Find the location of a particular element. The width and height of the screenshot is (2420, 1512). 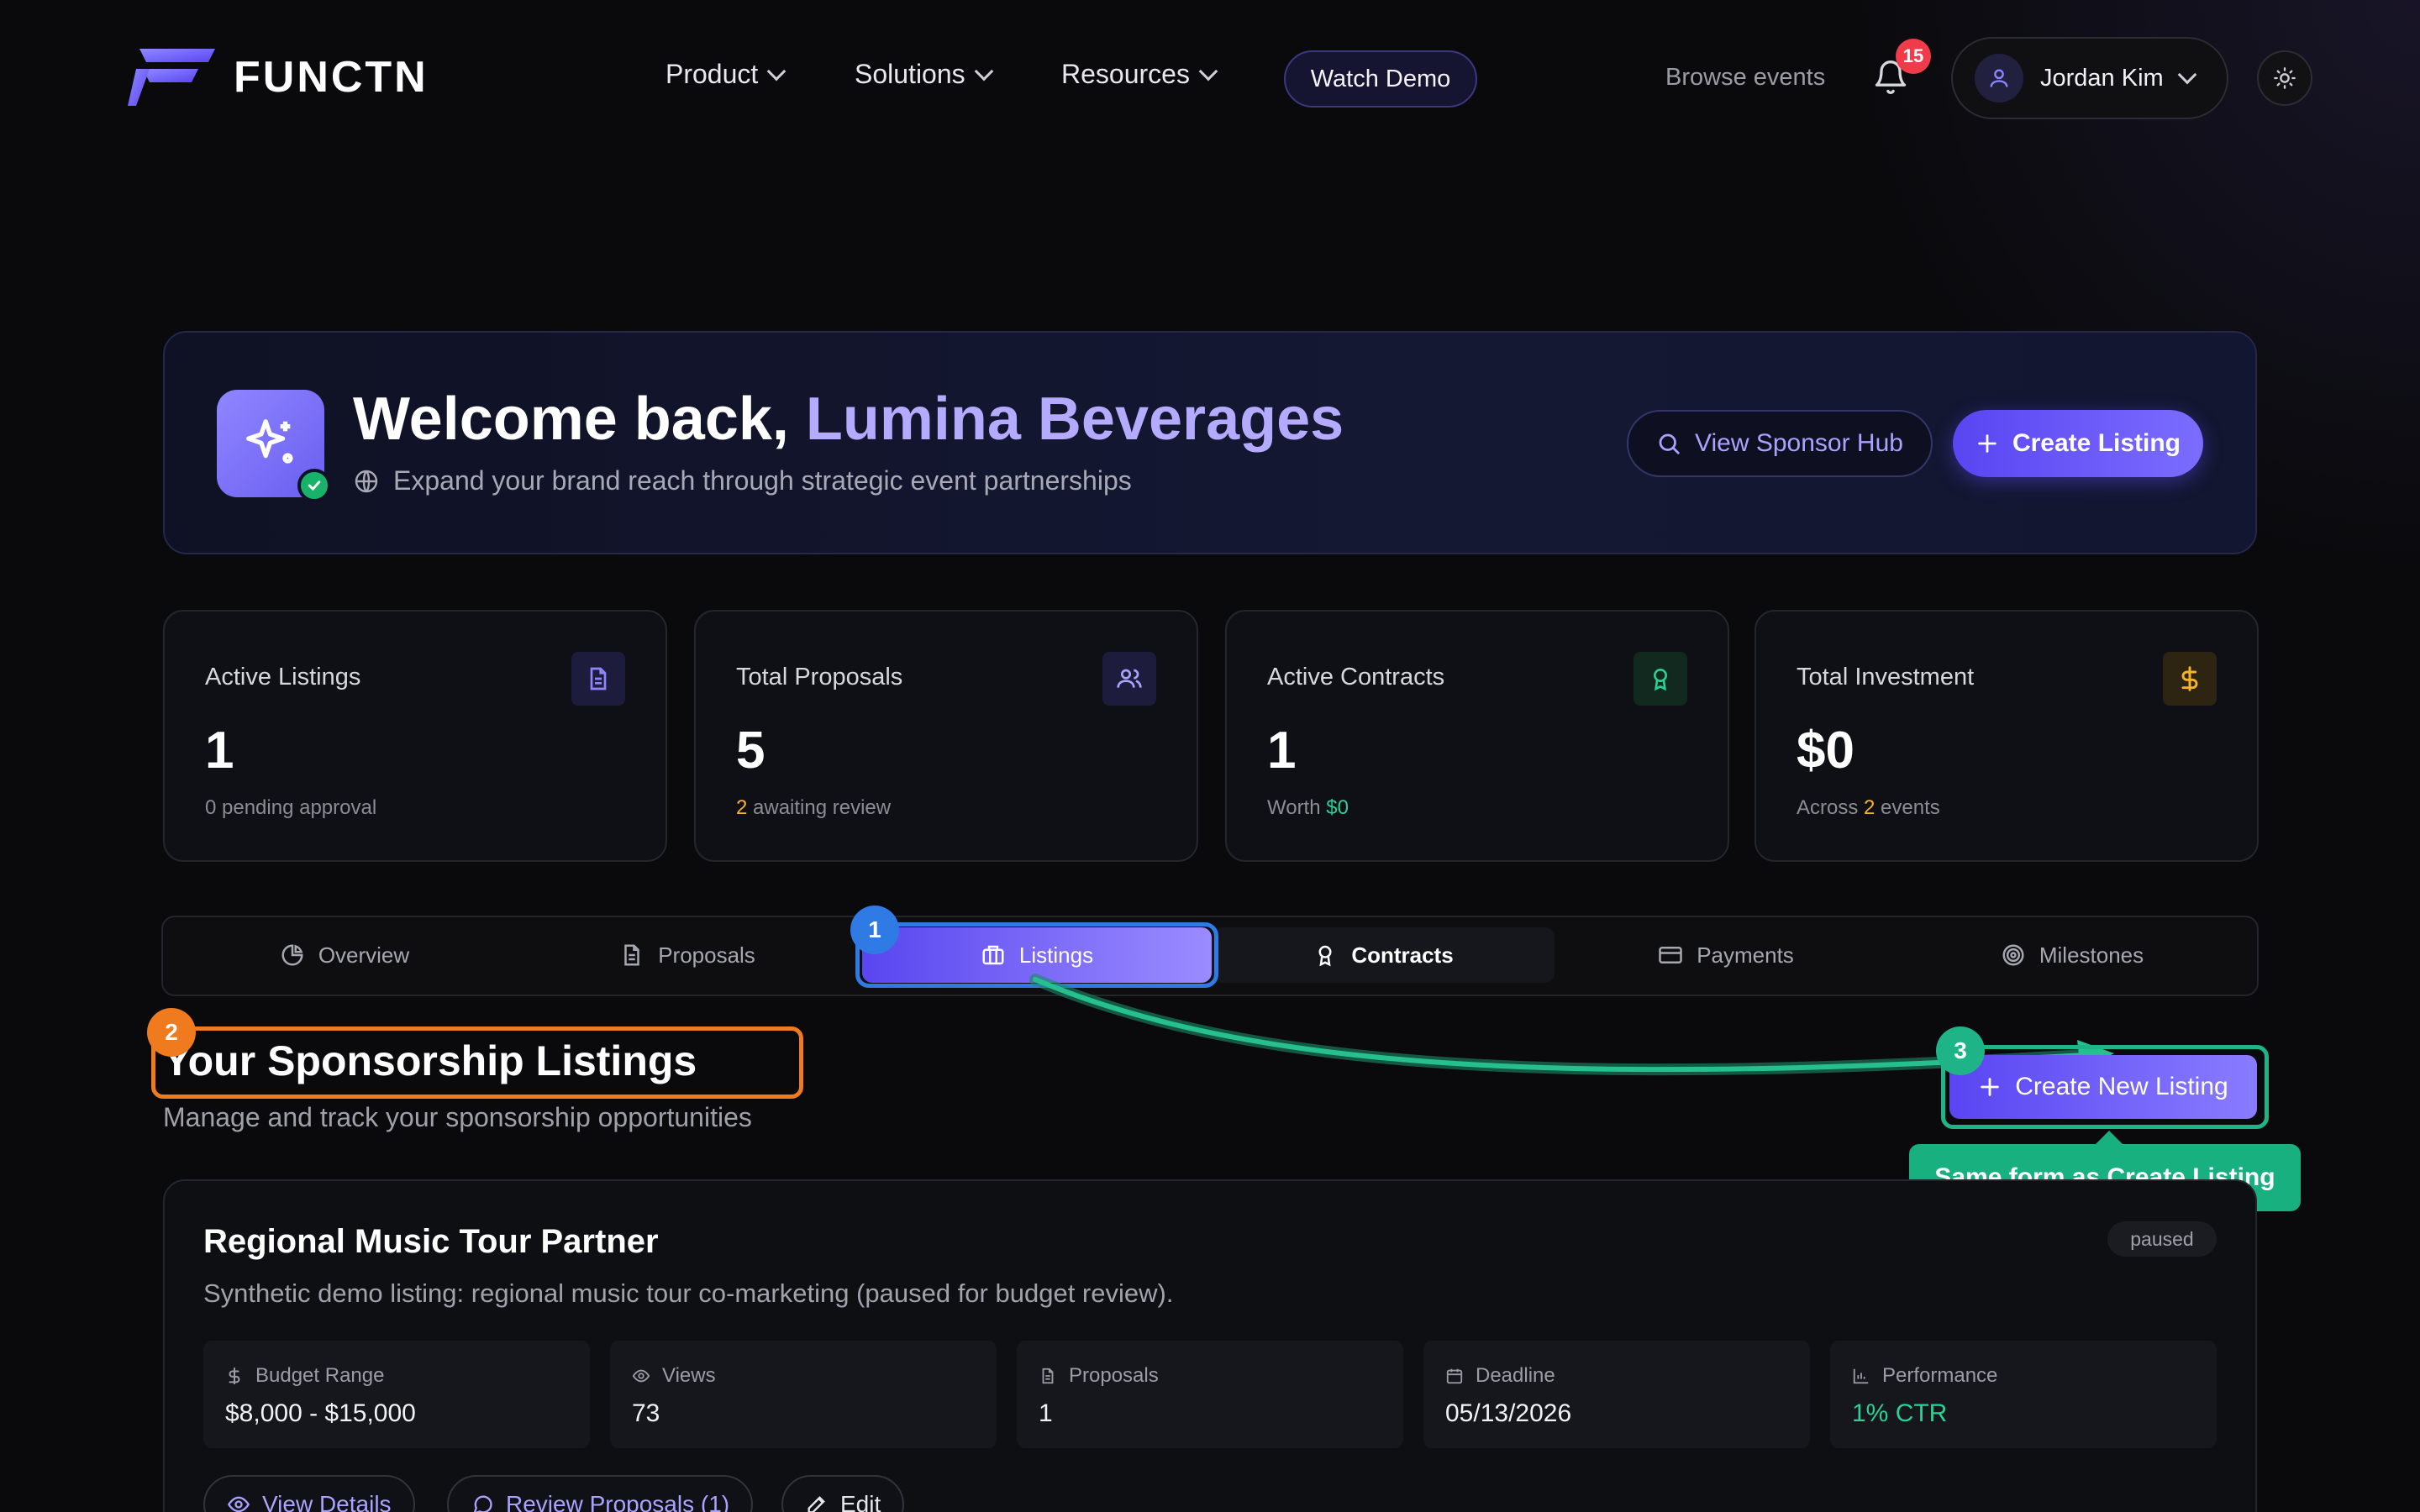

review-proposals-label: Review Proposals (1) is located at coordinates (618, 1501).